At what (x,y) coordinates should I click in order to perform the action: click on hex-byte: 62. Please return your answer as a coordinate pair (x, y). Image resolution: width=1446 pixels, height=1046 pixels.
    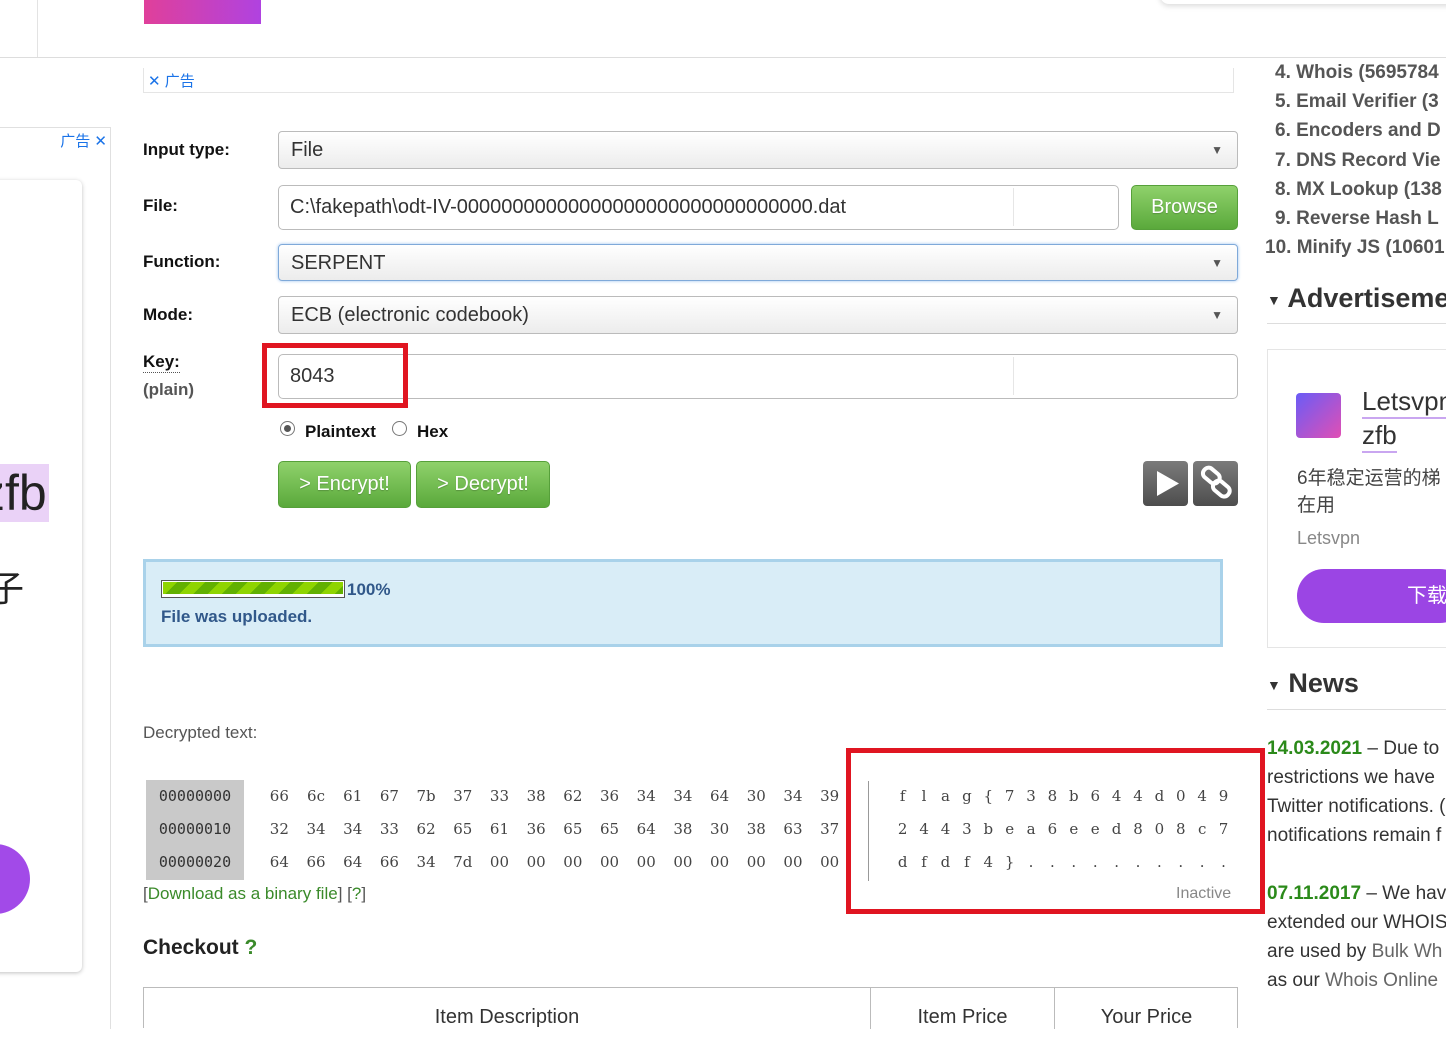
    Looking at the image, I should click on (573, 796).